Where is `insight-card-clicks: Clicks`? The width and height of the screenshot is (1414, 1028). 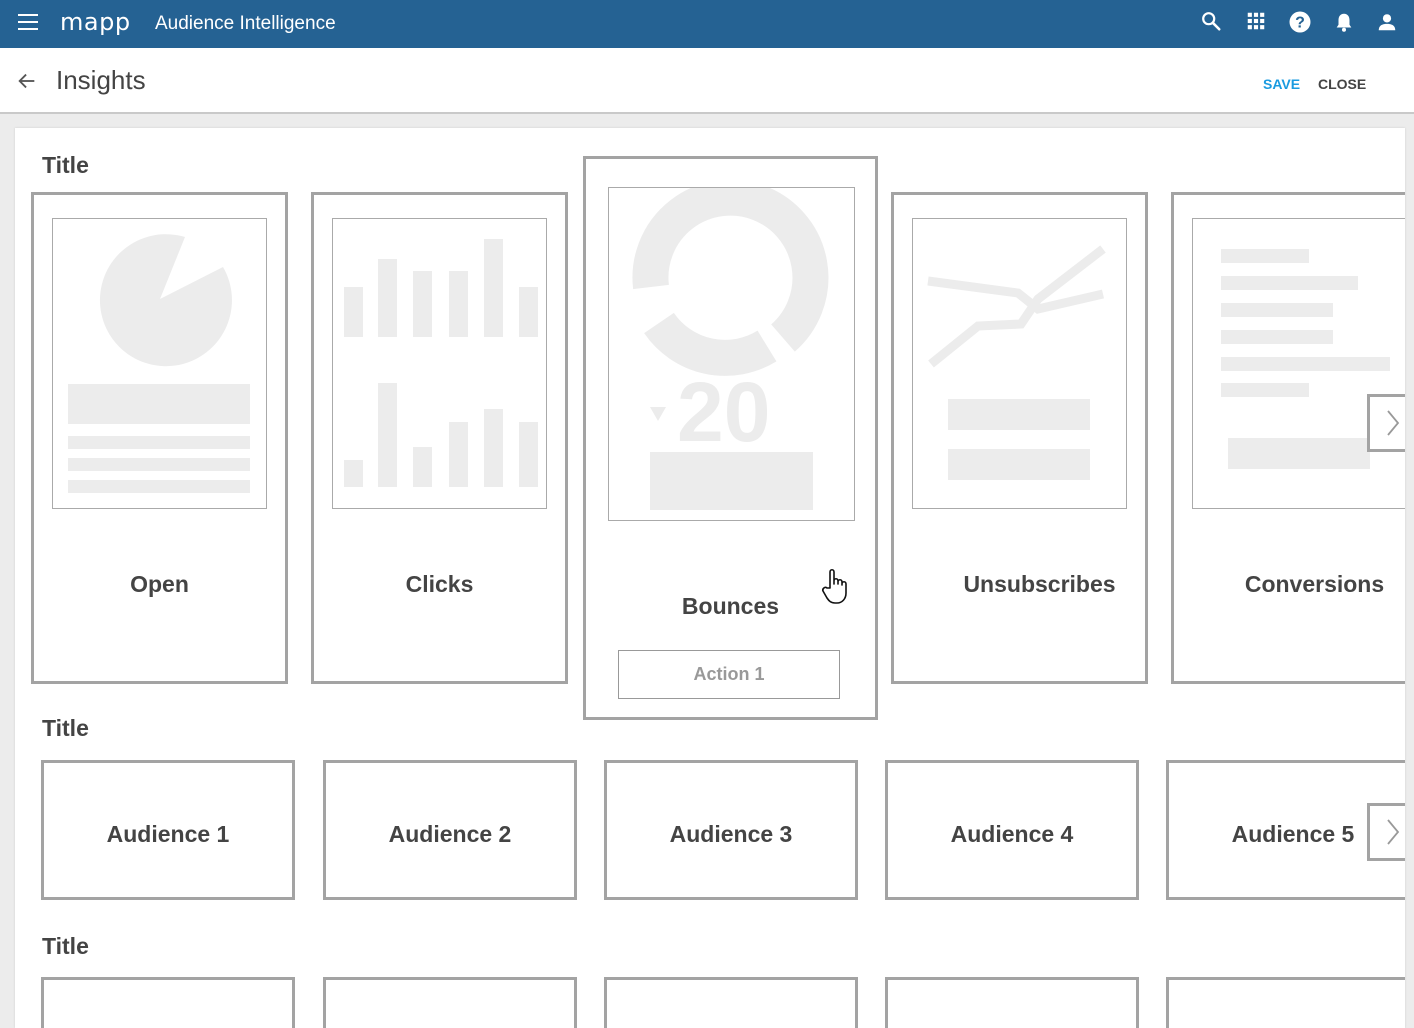 insight-card-clicks: Clicks is located at coordinates (439, 438).